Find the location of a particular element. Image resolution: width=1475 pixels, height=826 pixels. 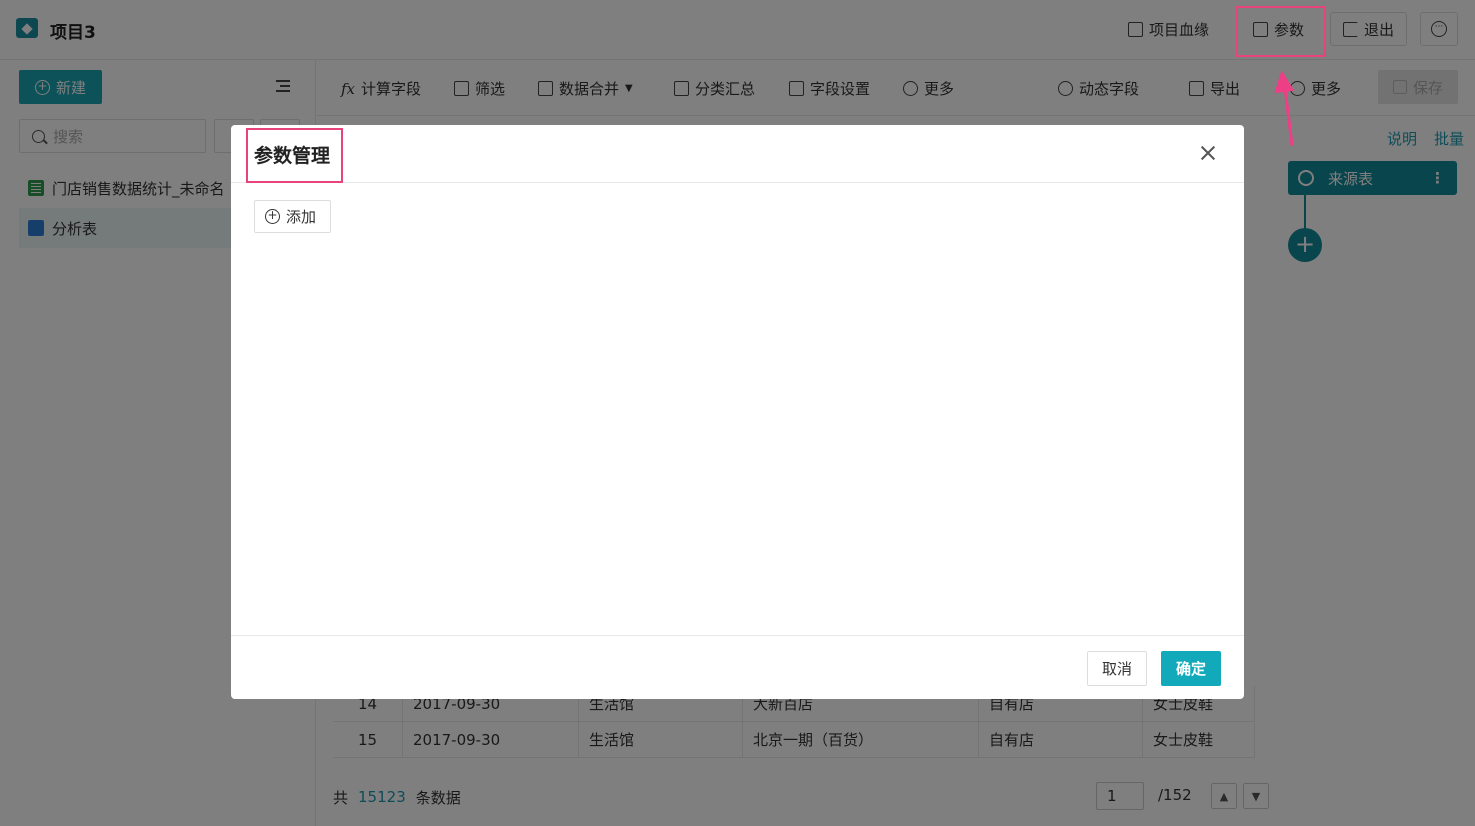

dialog-header: 参数管理 is located at coordinates (737, 154).